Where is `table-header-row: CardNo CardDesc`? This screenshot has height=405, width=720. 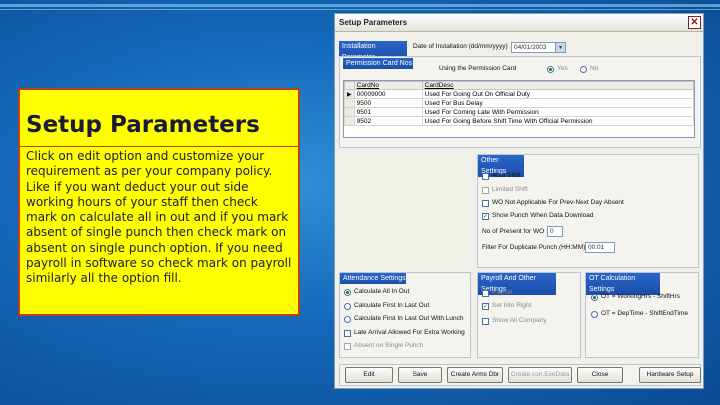
table-header-row: CardNo CardDesc is located at coordinates (519, 85).